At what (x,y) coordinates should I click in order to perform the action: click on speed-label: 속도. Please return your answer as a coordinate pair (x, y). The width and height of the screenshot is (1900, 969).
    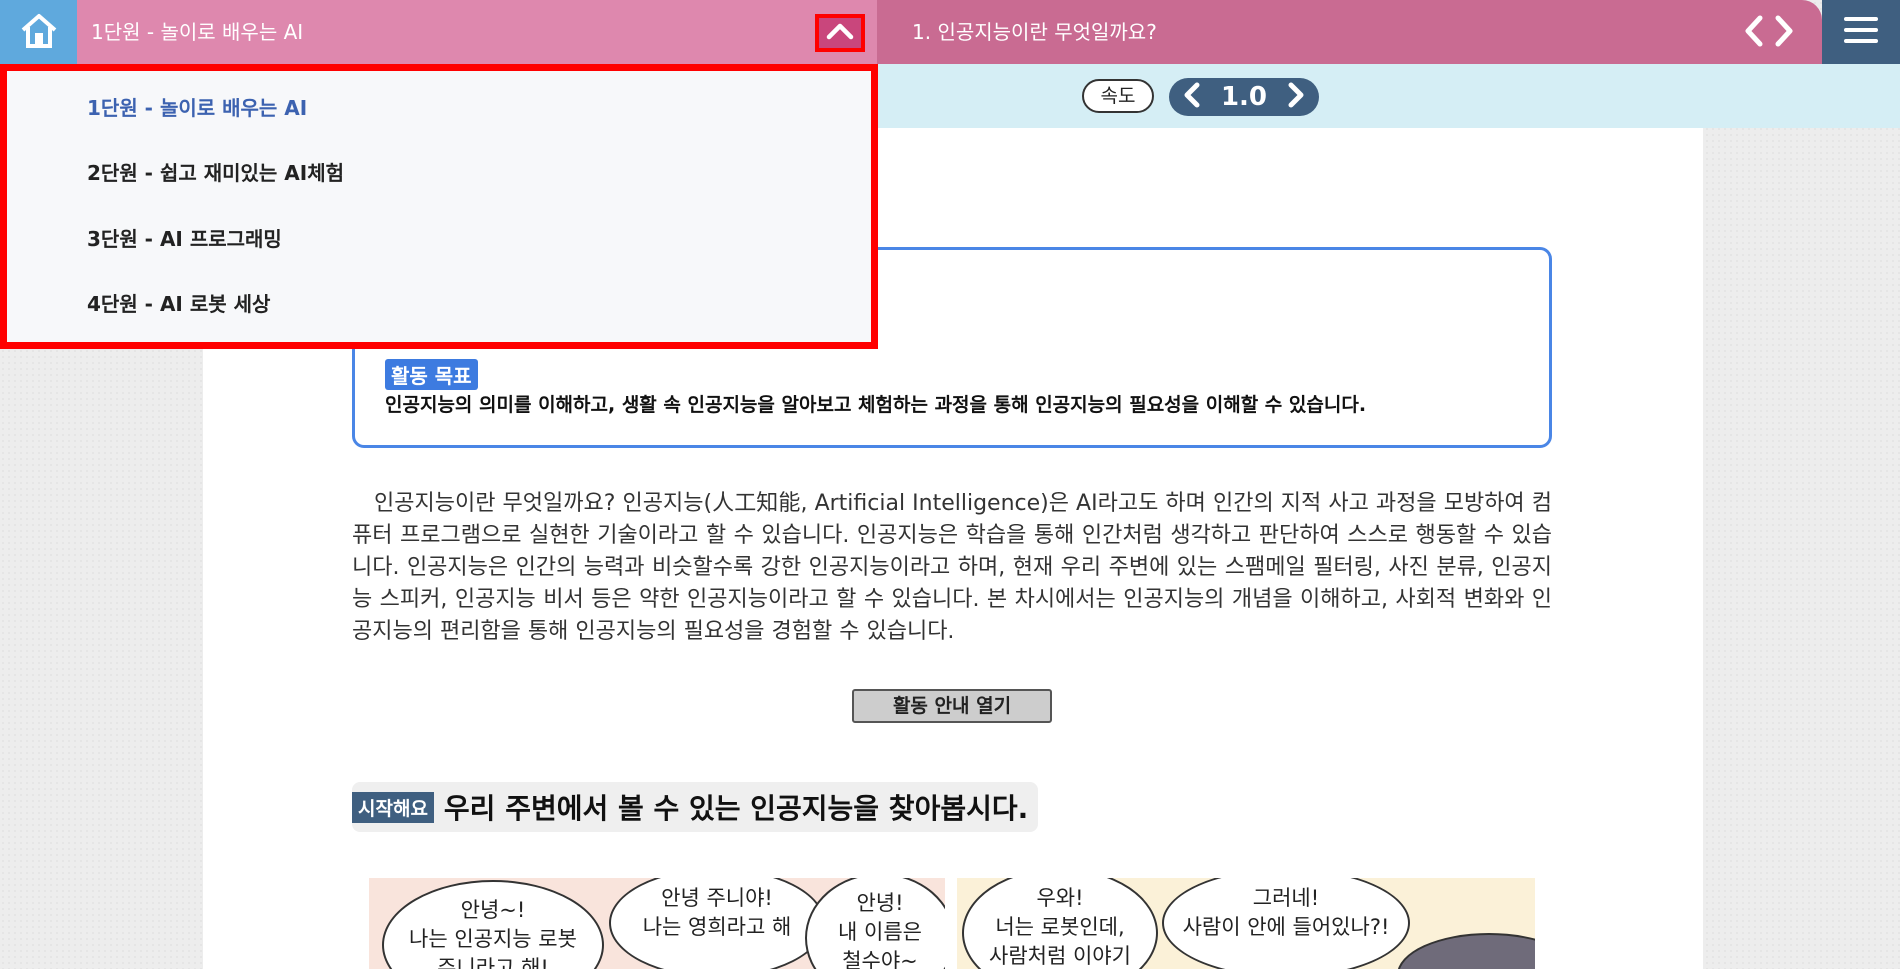
    Looking at the image, I should click on (1118, 96).